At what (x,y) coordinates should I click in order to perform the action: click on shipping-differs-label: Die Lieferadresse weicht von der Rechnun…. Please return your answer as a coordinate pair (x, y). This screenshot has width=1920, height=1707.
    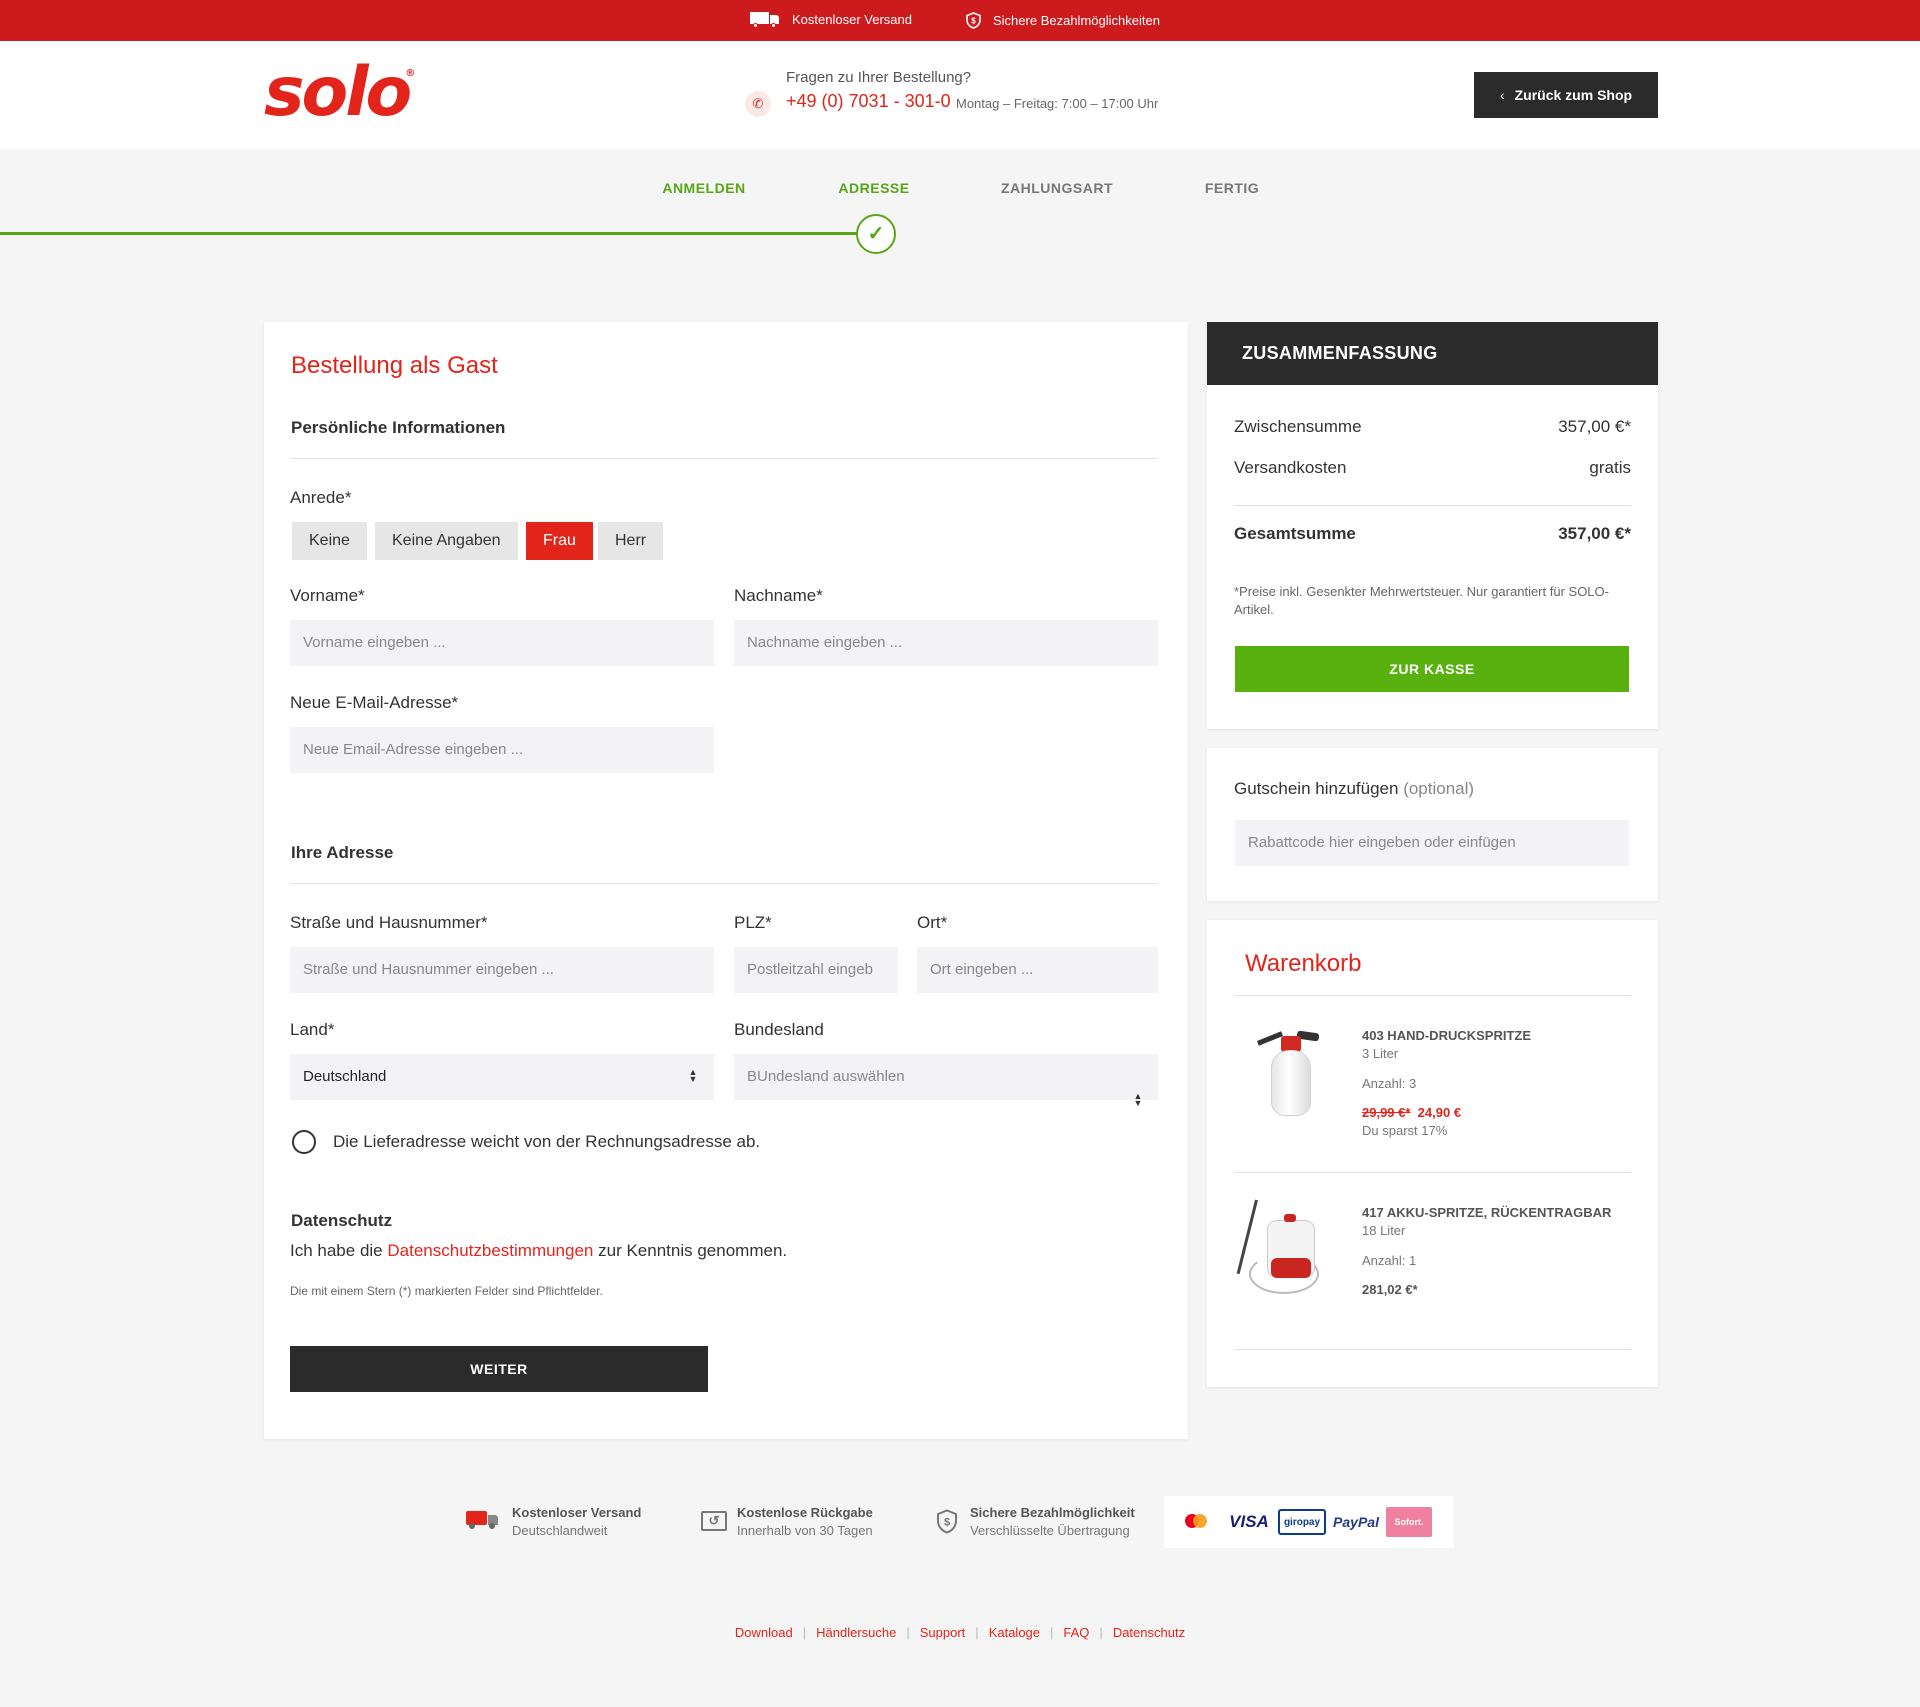
    Looking at the image, I should click on (547, 1141).